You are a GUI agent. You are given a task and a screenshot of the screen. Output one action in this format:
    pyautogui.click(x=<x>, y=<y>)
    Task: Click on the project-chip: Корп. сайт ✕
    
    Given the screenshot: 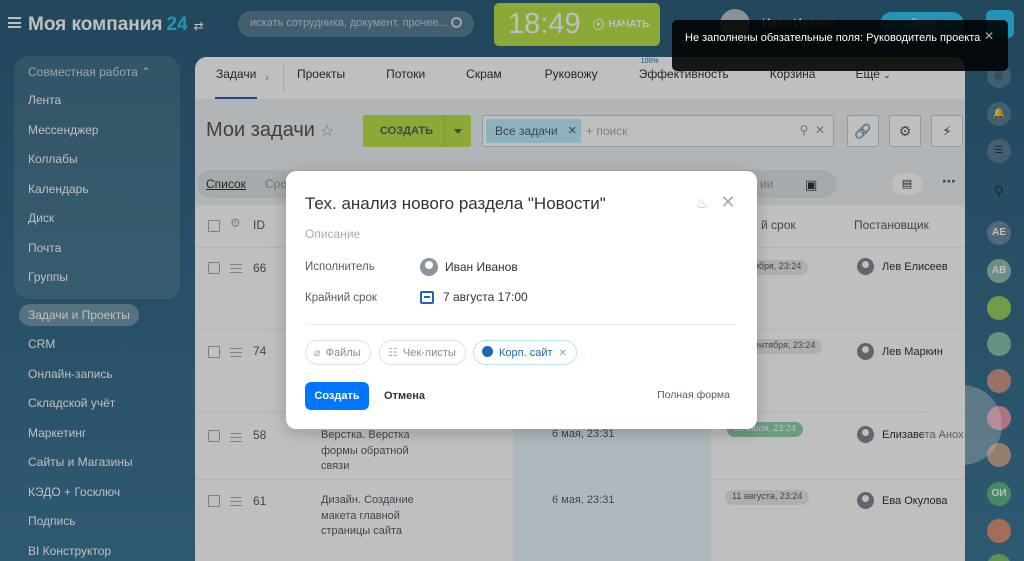 What is the action you would take?
    pyautogui.click(x=525, y=352)
    